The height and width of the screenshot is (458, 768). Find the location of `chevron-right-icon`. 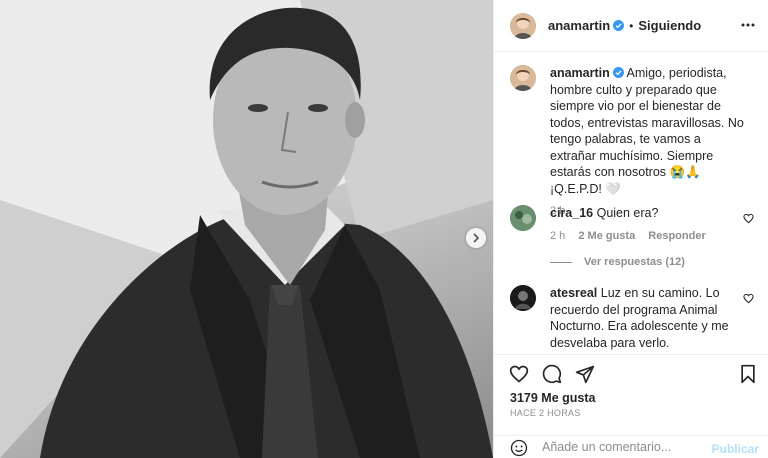

chevron-right-icon is located at coordinates (476, 238).